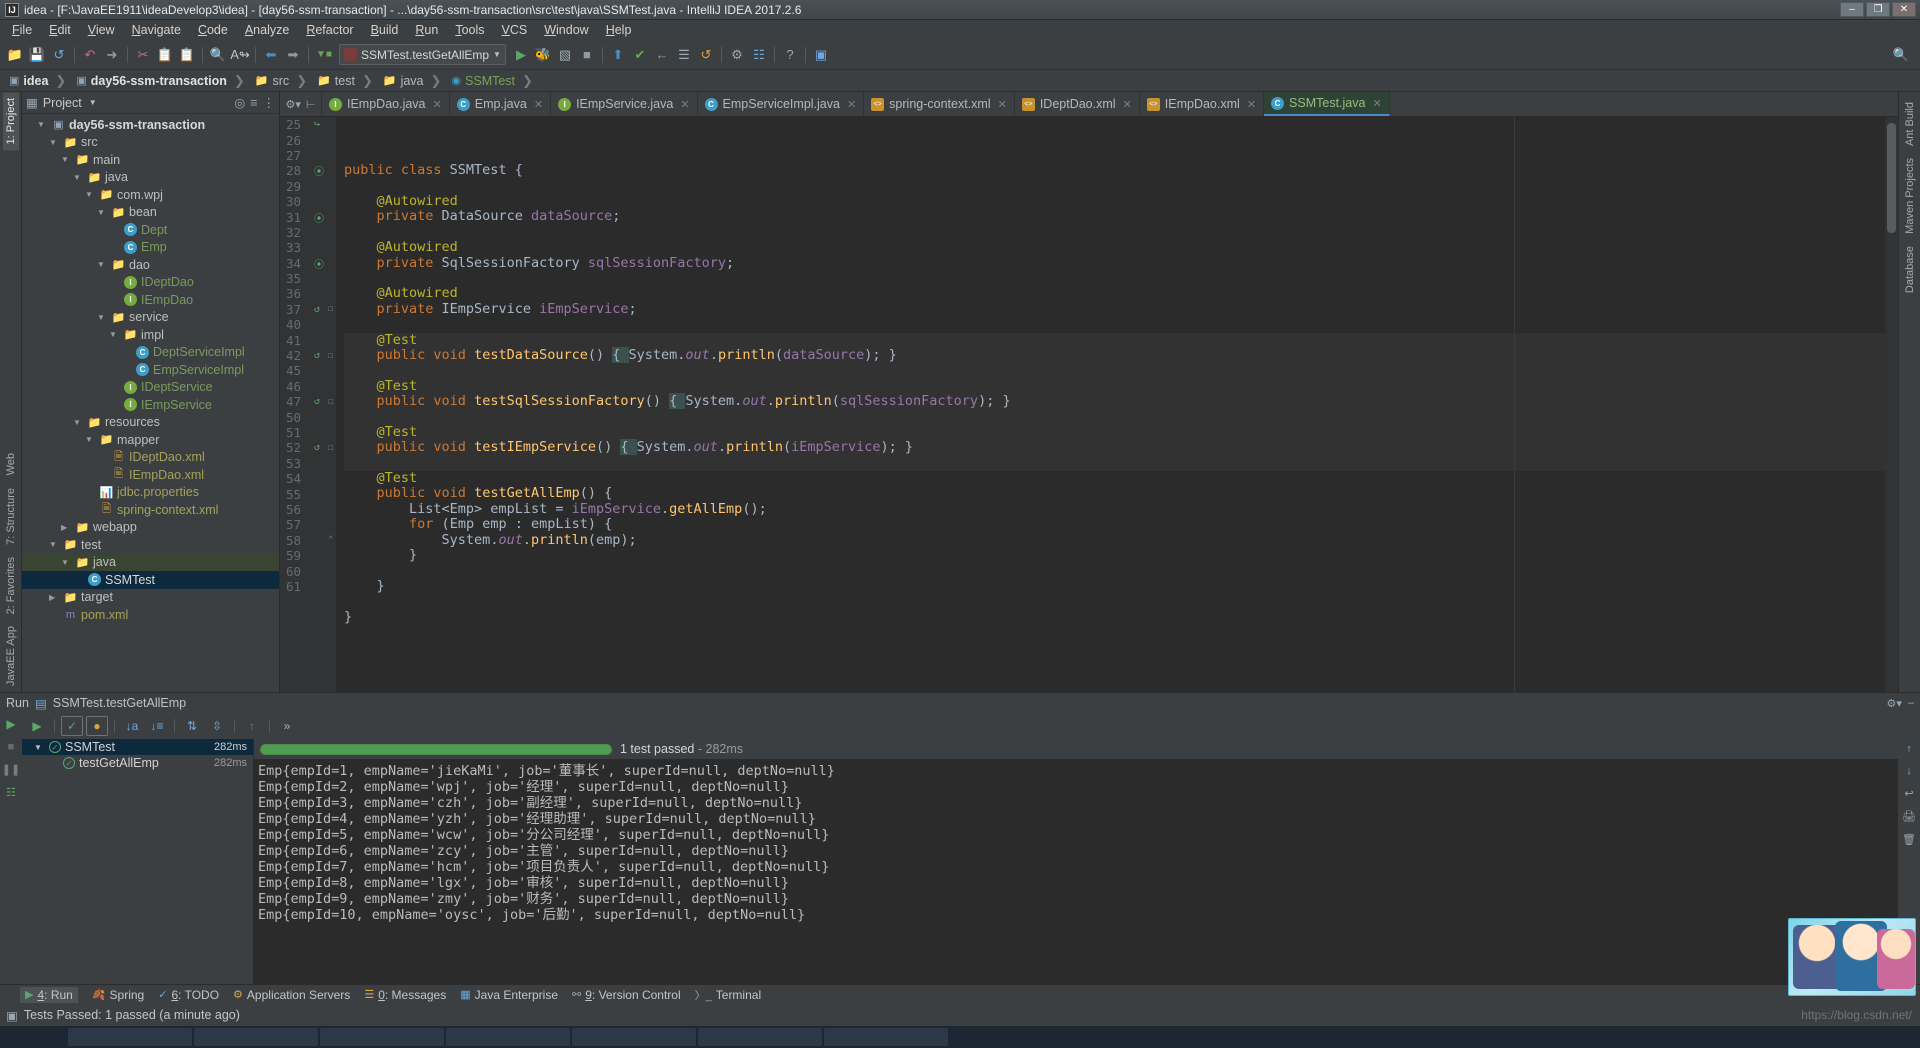  What do you see at coordinates (728, 995) in the screenshot?
I see `bottom-tool-terminal: 〉_ Terminal` at bounding box center [728, 995].